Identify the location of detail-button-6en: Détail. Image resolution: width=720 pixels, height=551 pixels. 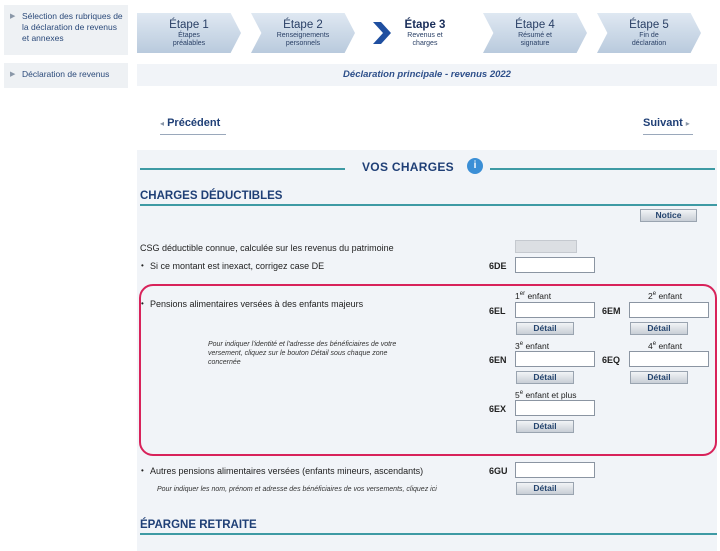
(545, 377).